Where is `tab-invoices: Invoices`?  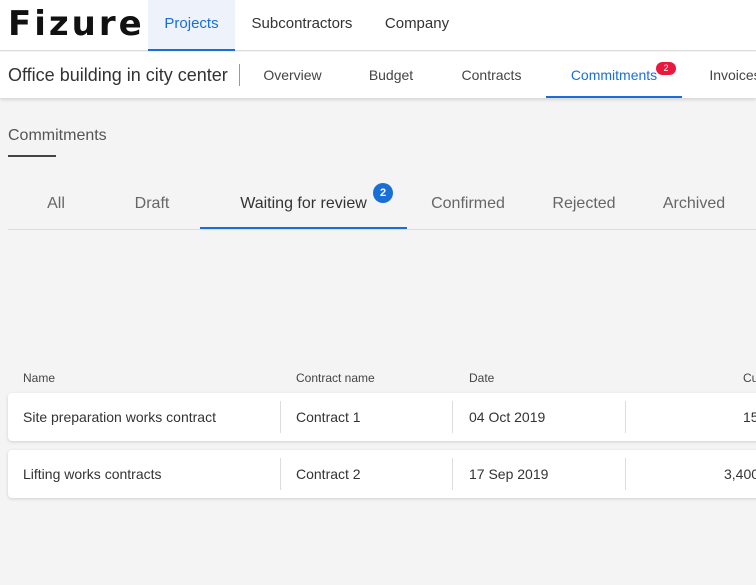
tab-invoices: Invoices is located at coordinates (728, 75).